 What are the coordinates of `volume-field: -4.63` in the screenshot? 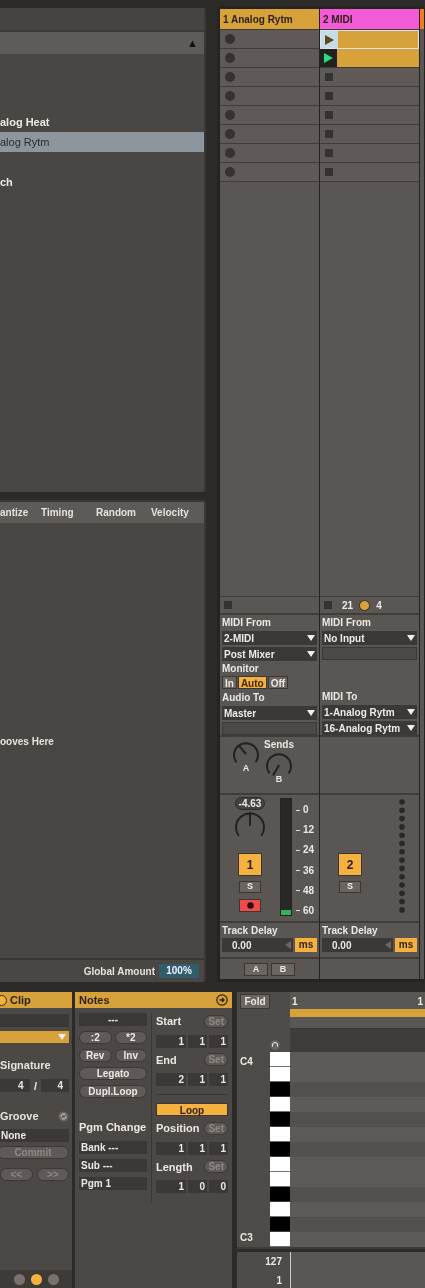 It's located at (250, 803).